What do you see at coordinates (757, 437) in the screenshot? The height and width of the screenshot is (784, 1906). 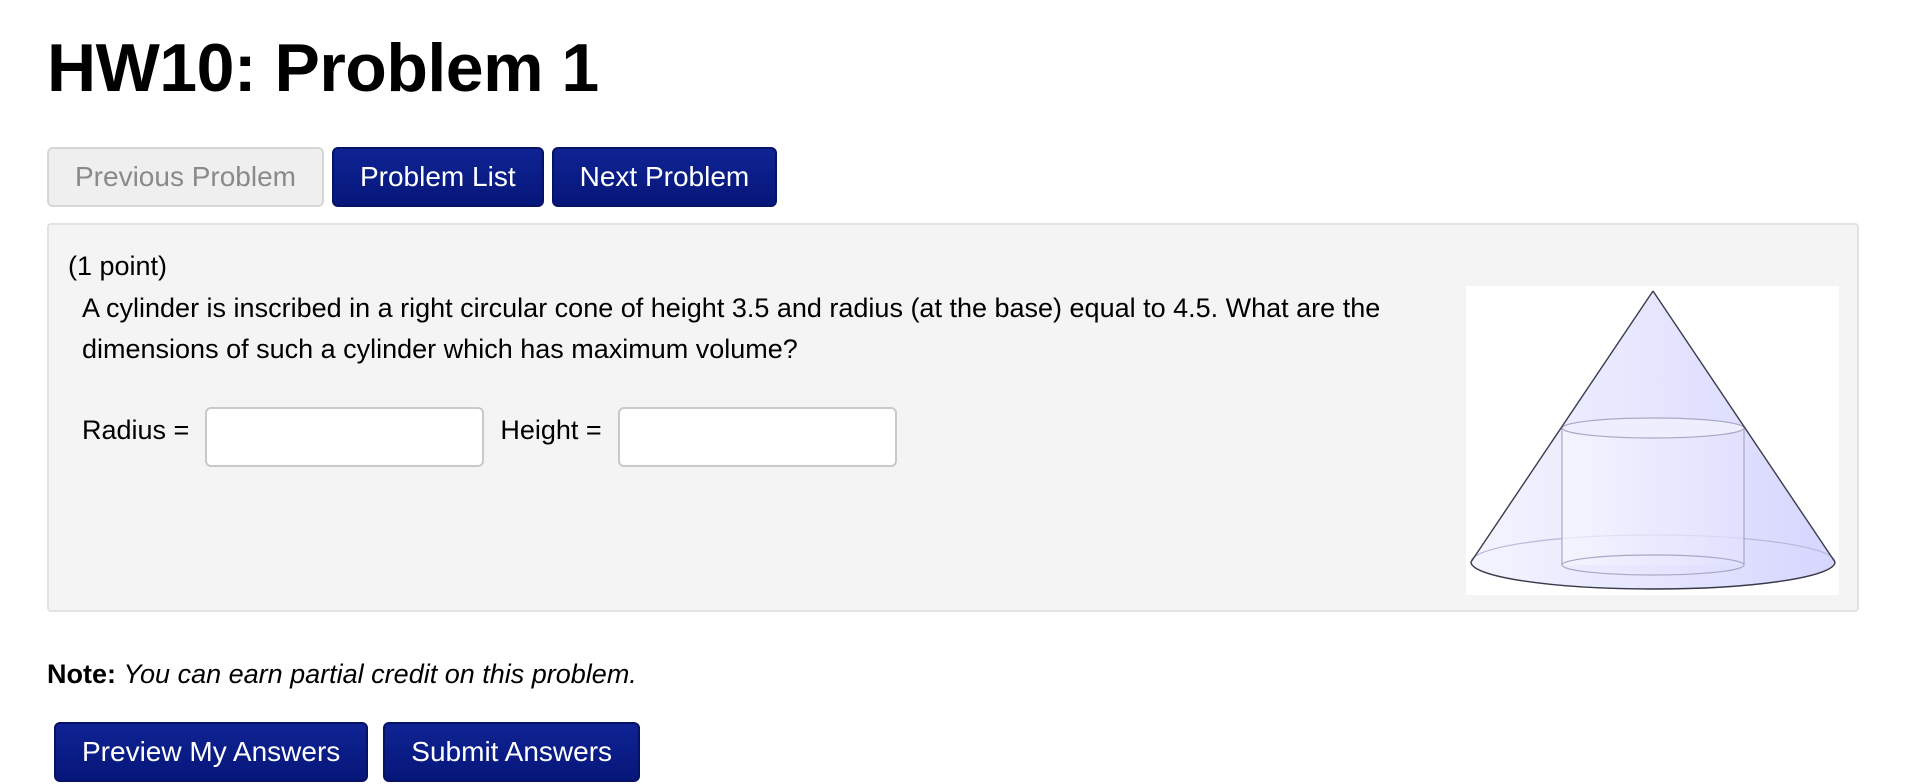 I see `height-input` at bounding box center [757, 437].